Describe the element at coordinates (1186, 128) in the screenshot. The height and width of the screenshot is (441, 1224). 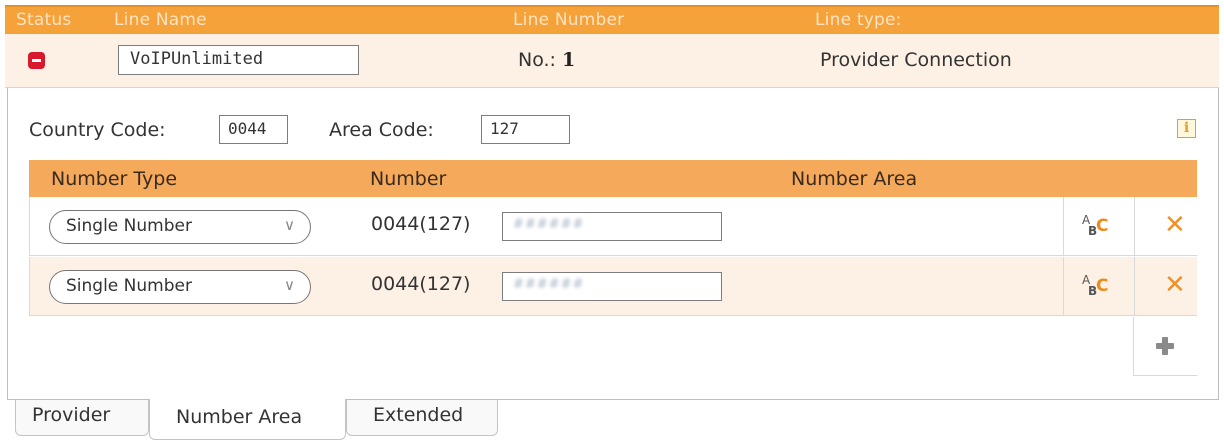
I see `info-icon: i` at that location.